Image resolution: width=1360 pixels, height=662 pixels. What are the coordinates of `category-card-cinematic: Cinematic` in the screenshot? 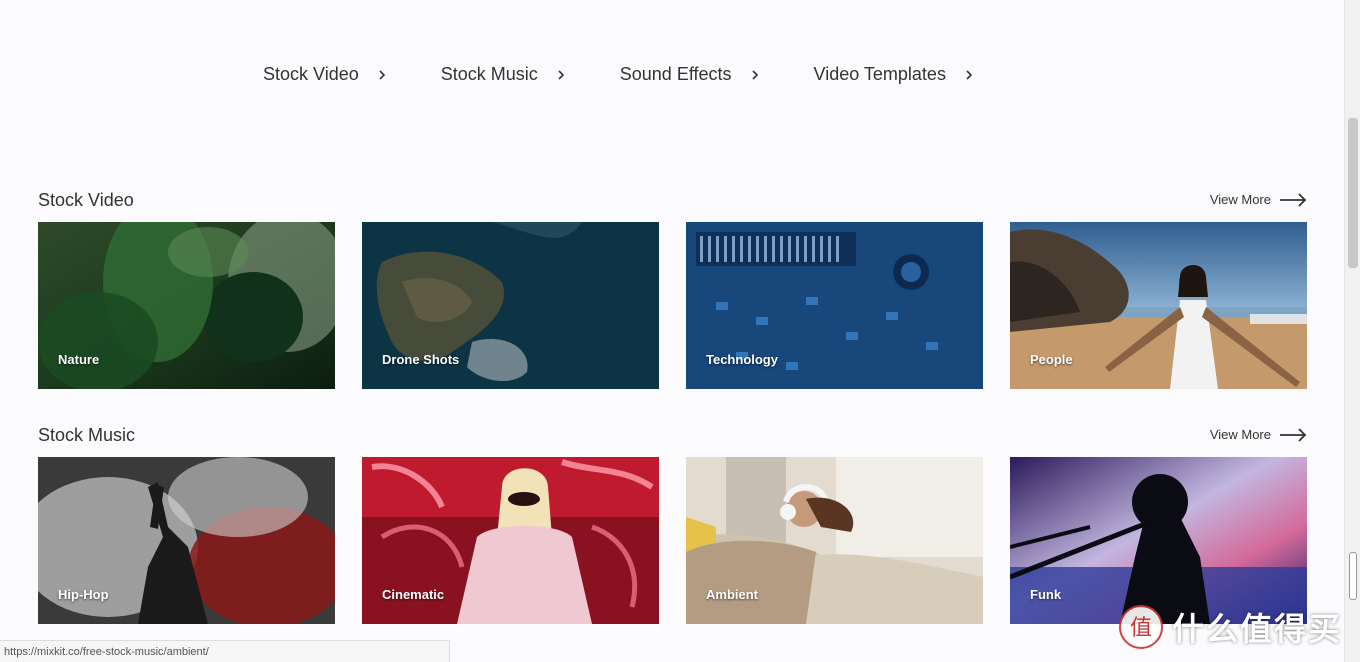 It's located at (510, 540).